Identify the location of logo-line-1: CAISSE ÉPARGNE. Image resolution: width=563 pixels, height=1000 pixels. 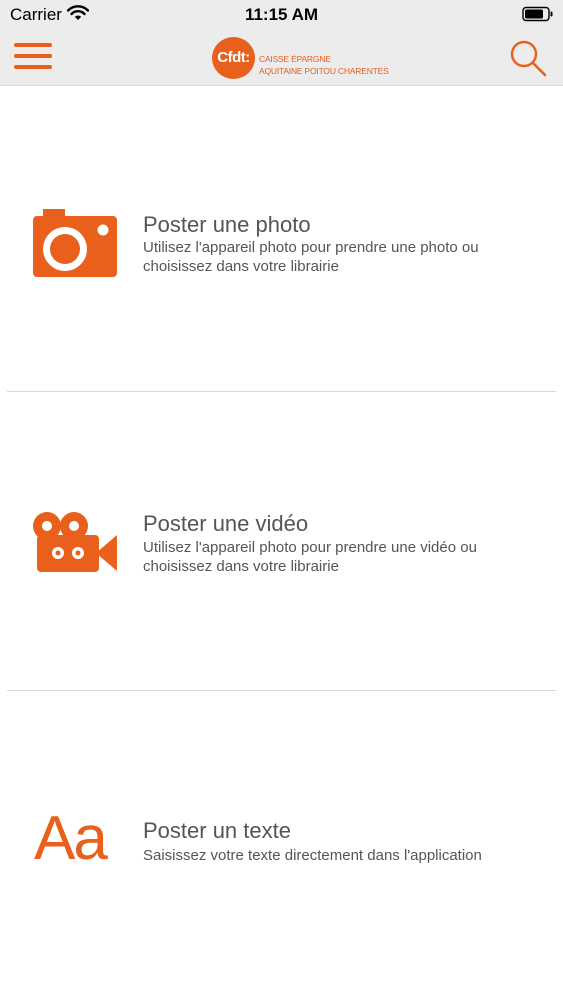
(295, 59).